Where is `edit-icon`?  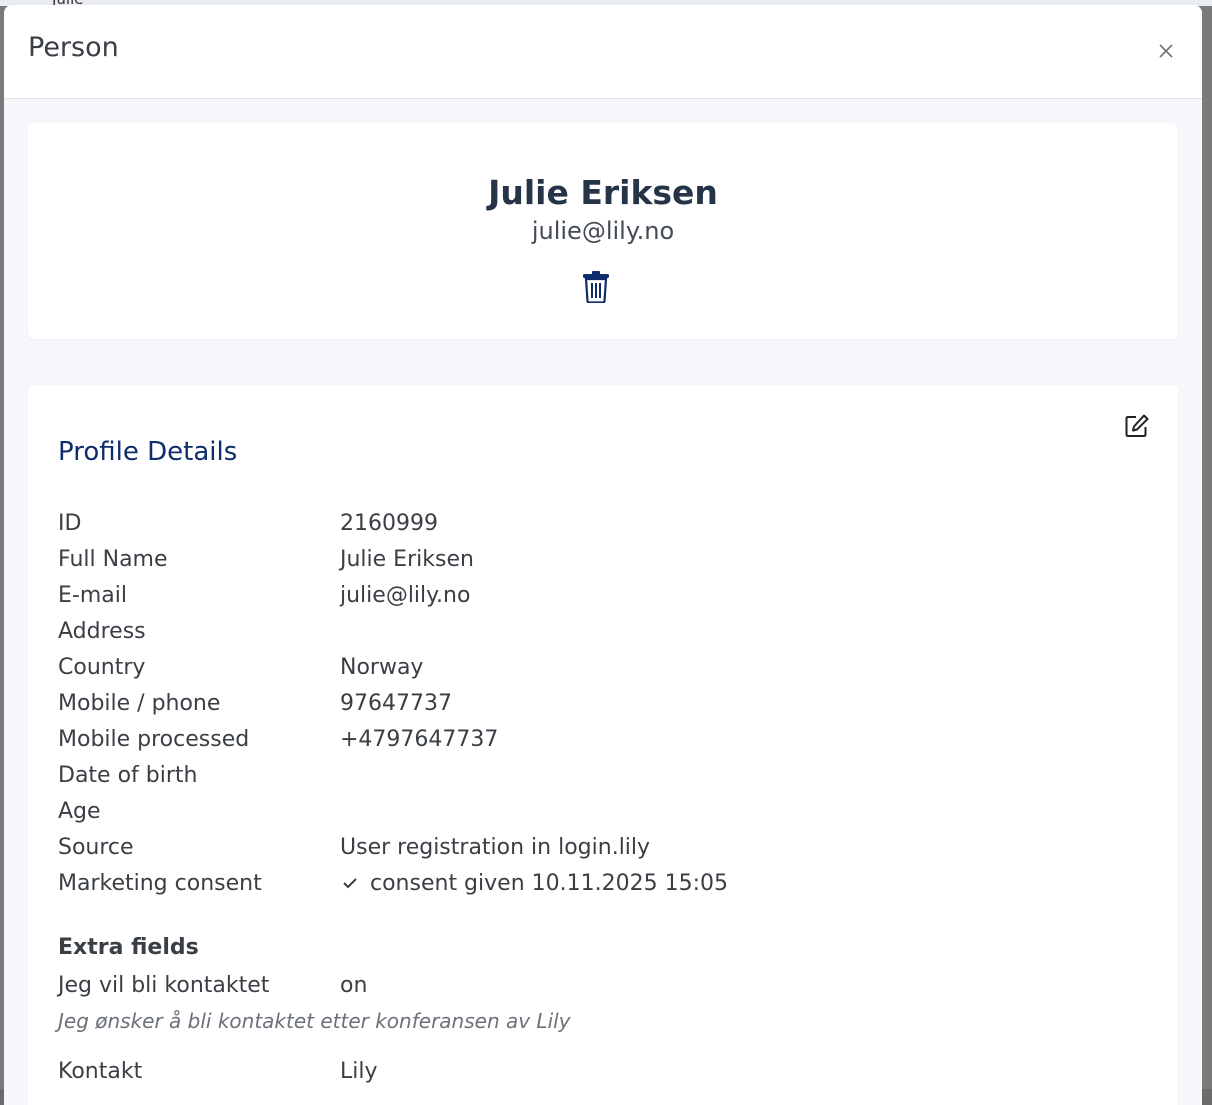 edit-icon is located at coordinates (1137, 425).